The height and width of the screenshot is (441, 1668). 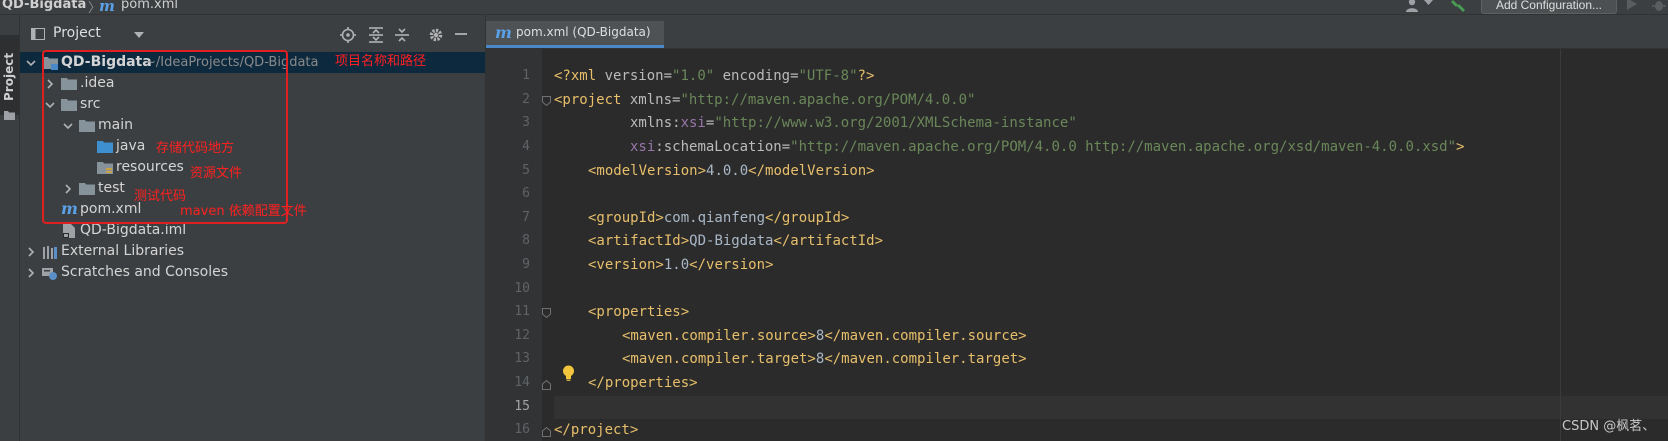 I want to click on tab-pom-xml: m pom.xml (QD-Bigdata), so click(x=575, y=34).